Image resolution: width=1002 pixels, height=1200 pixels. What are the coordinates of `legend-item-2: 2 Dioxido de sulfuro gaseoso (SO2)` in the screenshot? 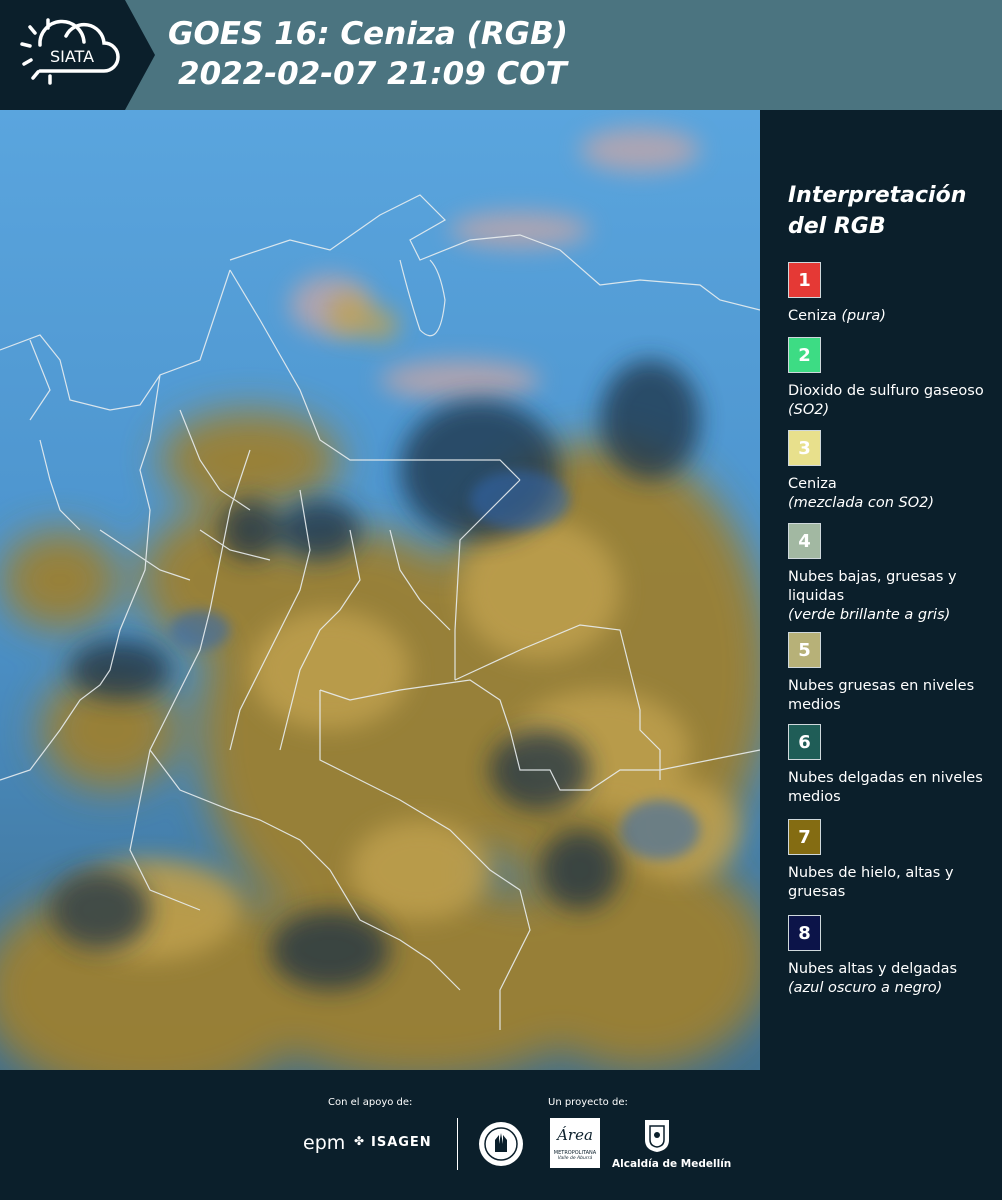 It's located at (893, 378).